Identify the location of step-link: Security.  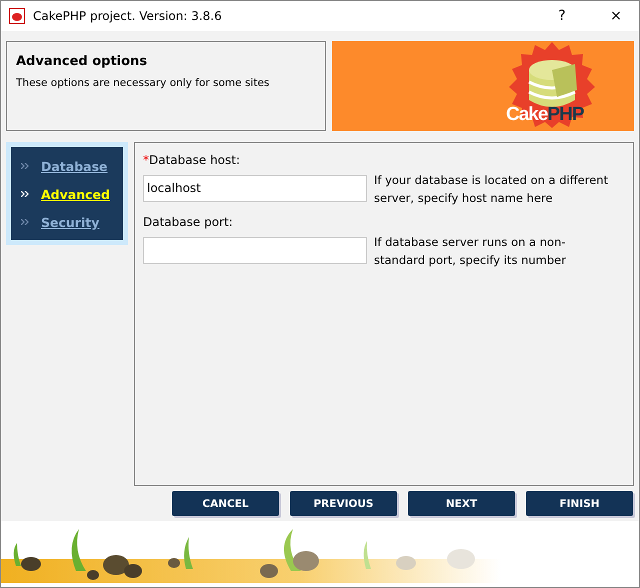
(70, 222).